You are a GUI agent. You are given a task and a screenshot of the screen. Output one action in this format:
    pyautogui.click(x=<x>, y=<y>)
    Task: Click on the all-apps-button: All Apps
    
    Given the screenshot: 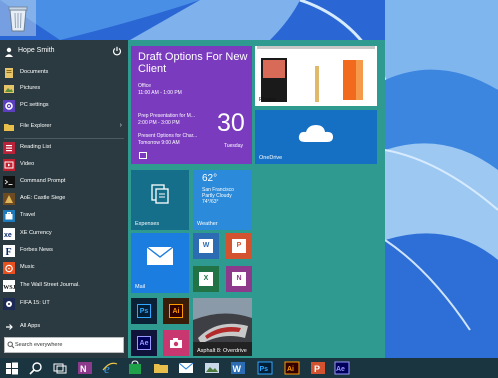 What is the action you would take?
    pyautogui.click(x=64, y=327)
    